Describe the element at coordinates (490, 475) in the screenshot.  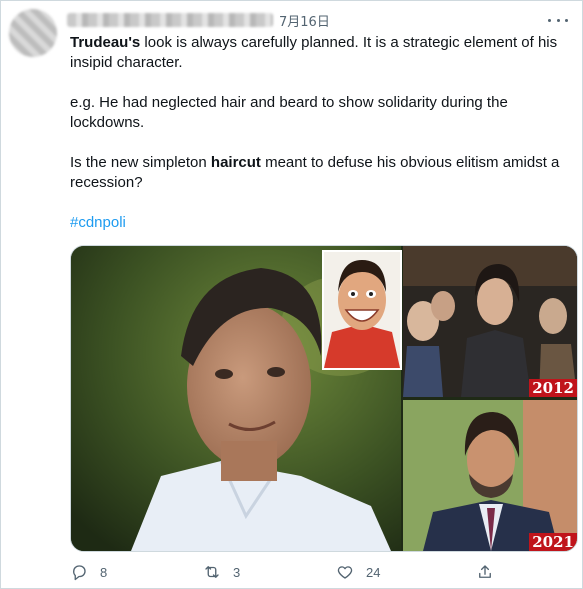
I see `photo-2021: 2021` at that location.